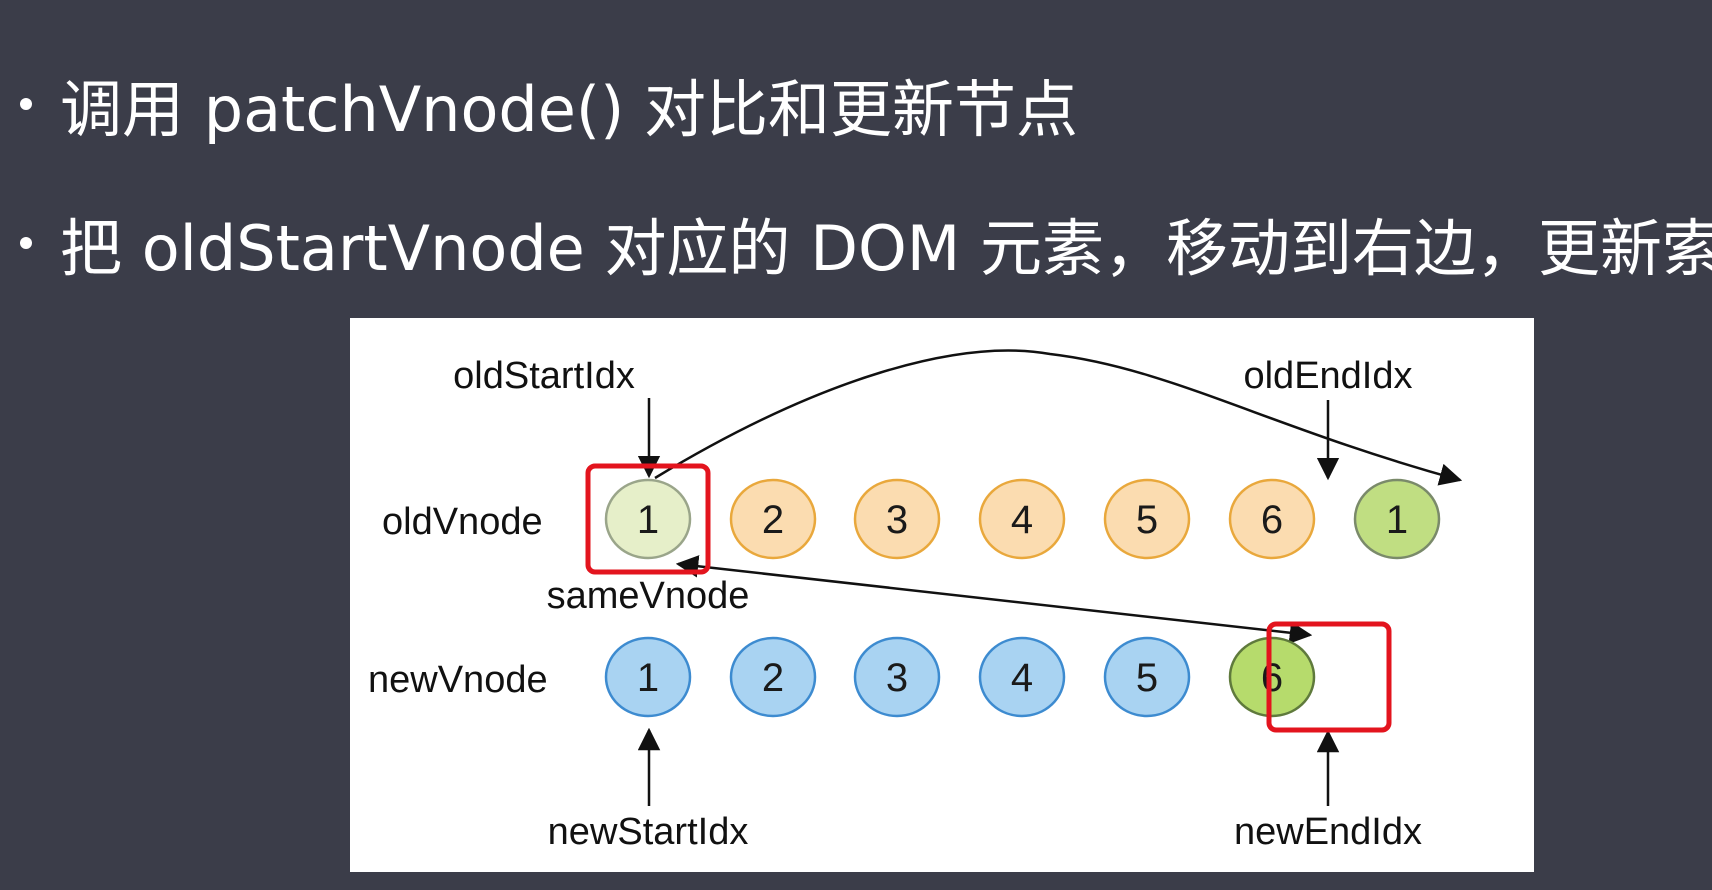 The height and width of the screenshot is (890, 1712). I want to click on old-node-7: 1, so click(1397, 519).